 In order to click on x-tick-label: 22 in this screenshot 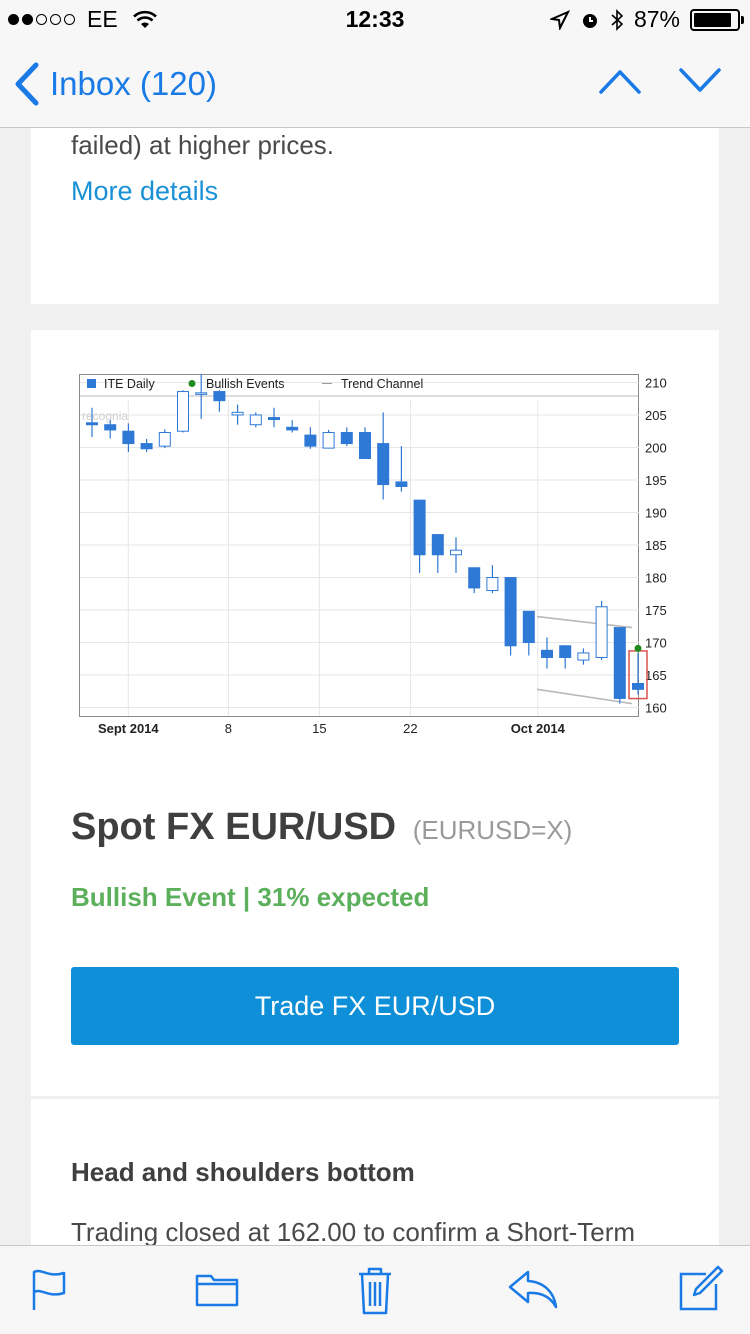, I will do `click(410, 728)`.